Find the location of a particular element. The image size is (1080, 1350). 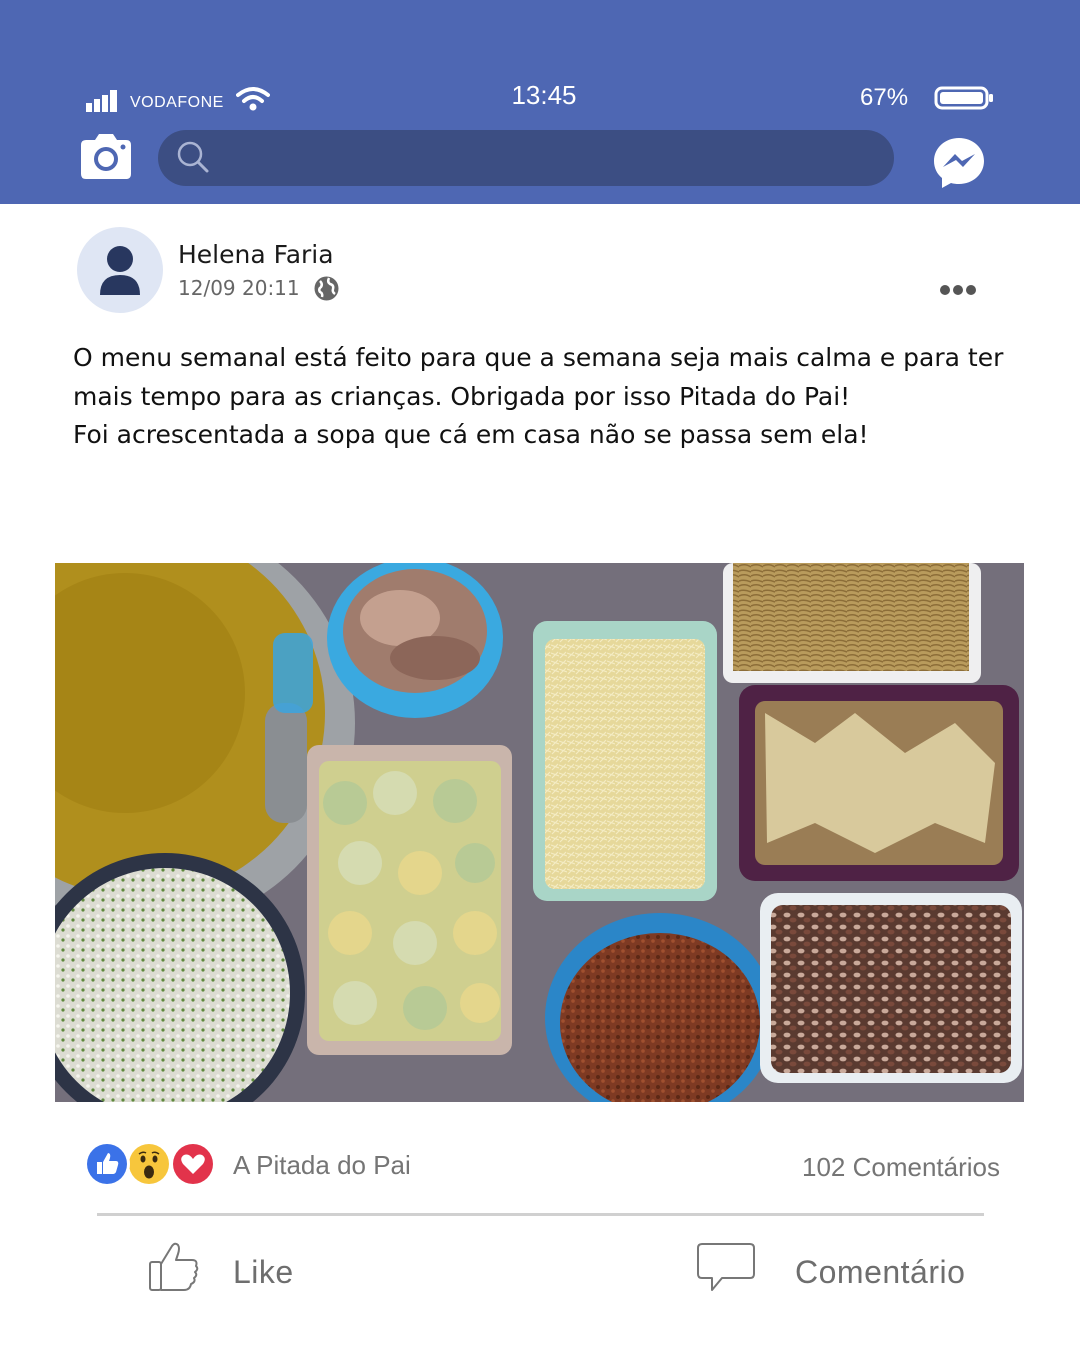

comment-icon is located at coordinates (726, 1267).